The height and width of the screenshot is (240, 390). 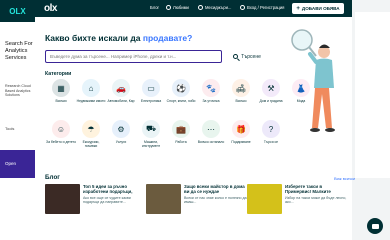 What do you see at coordinates (151, 129) in the screenshot?
I see `machine-icon: ⛟` at bounding box center [151, 129].